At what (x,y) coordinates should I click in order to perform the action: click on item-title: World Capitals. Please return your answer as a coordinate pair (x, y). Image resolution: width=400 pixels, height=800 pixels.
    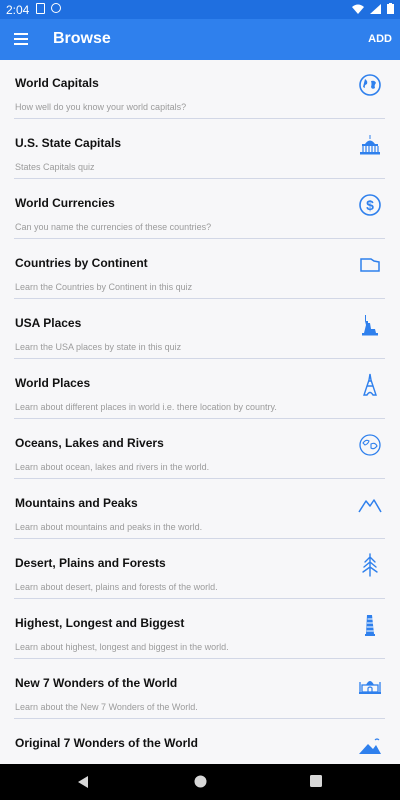
    Looking at the image, I should click on (57, 83).